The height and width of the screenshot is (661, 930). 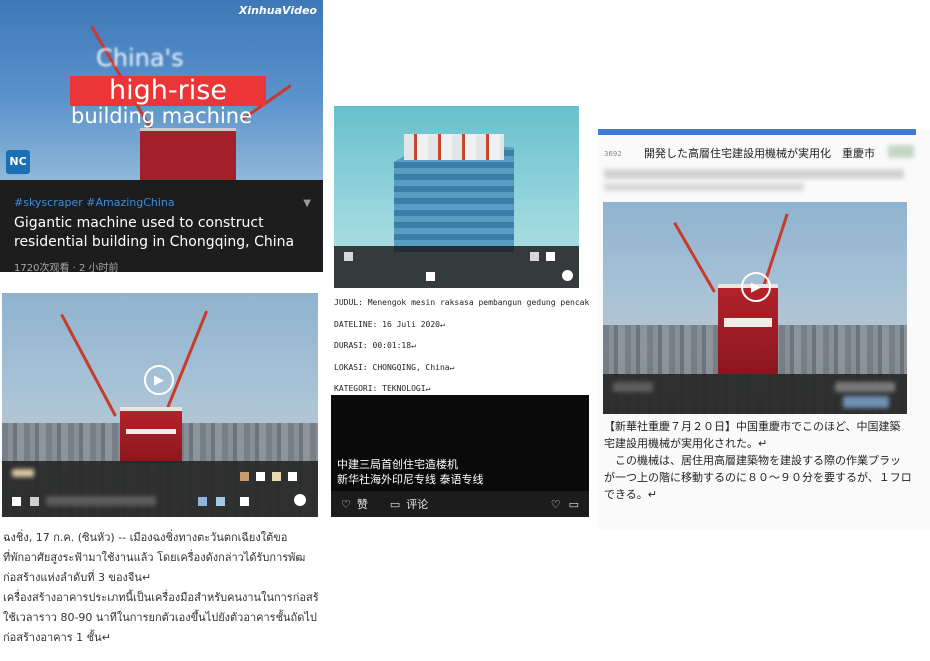 What do you see at coordinates (354, 504) in the screenshot?
I see `like-button: ♡ 赞` at bounding box center [354, 504].